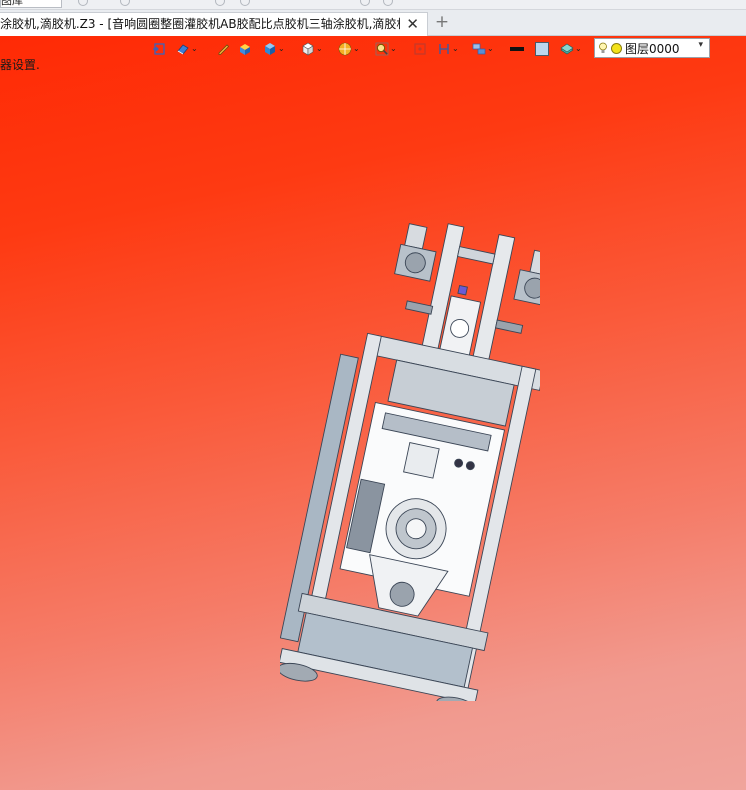  I want to click on cube-view-icon, so click(270, 49).